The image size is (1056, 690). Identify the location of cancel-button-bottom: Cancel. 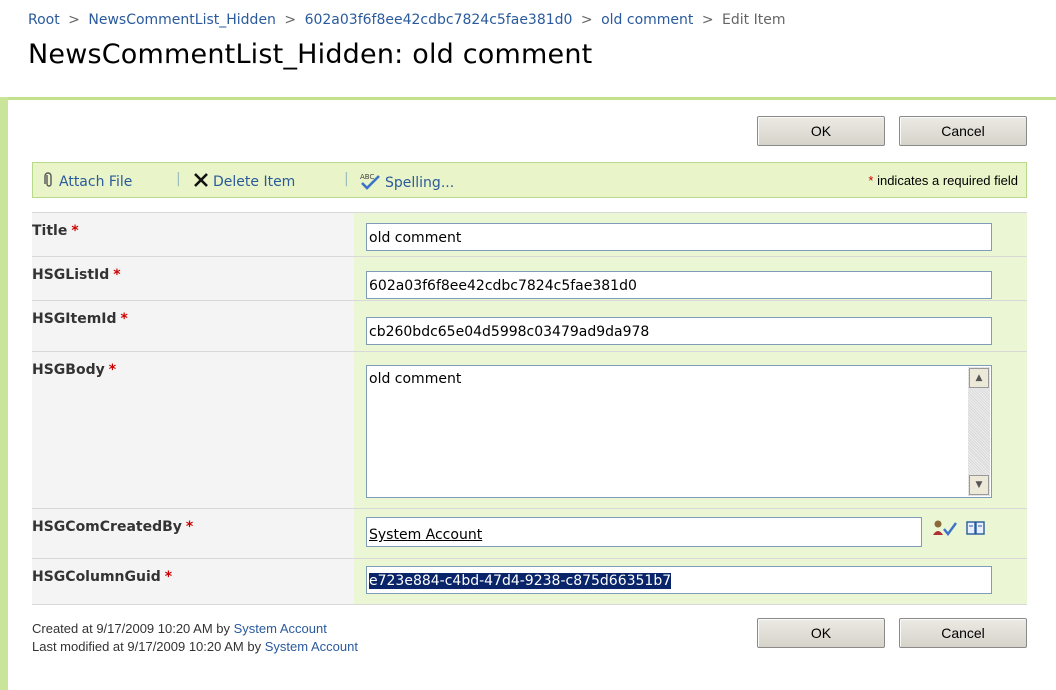
(963, 633).